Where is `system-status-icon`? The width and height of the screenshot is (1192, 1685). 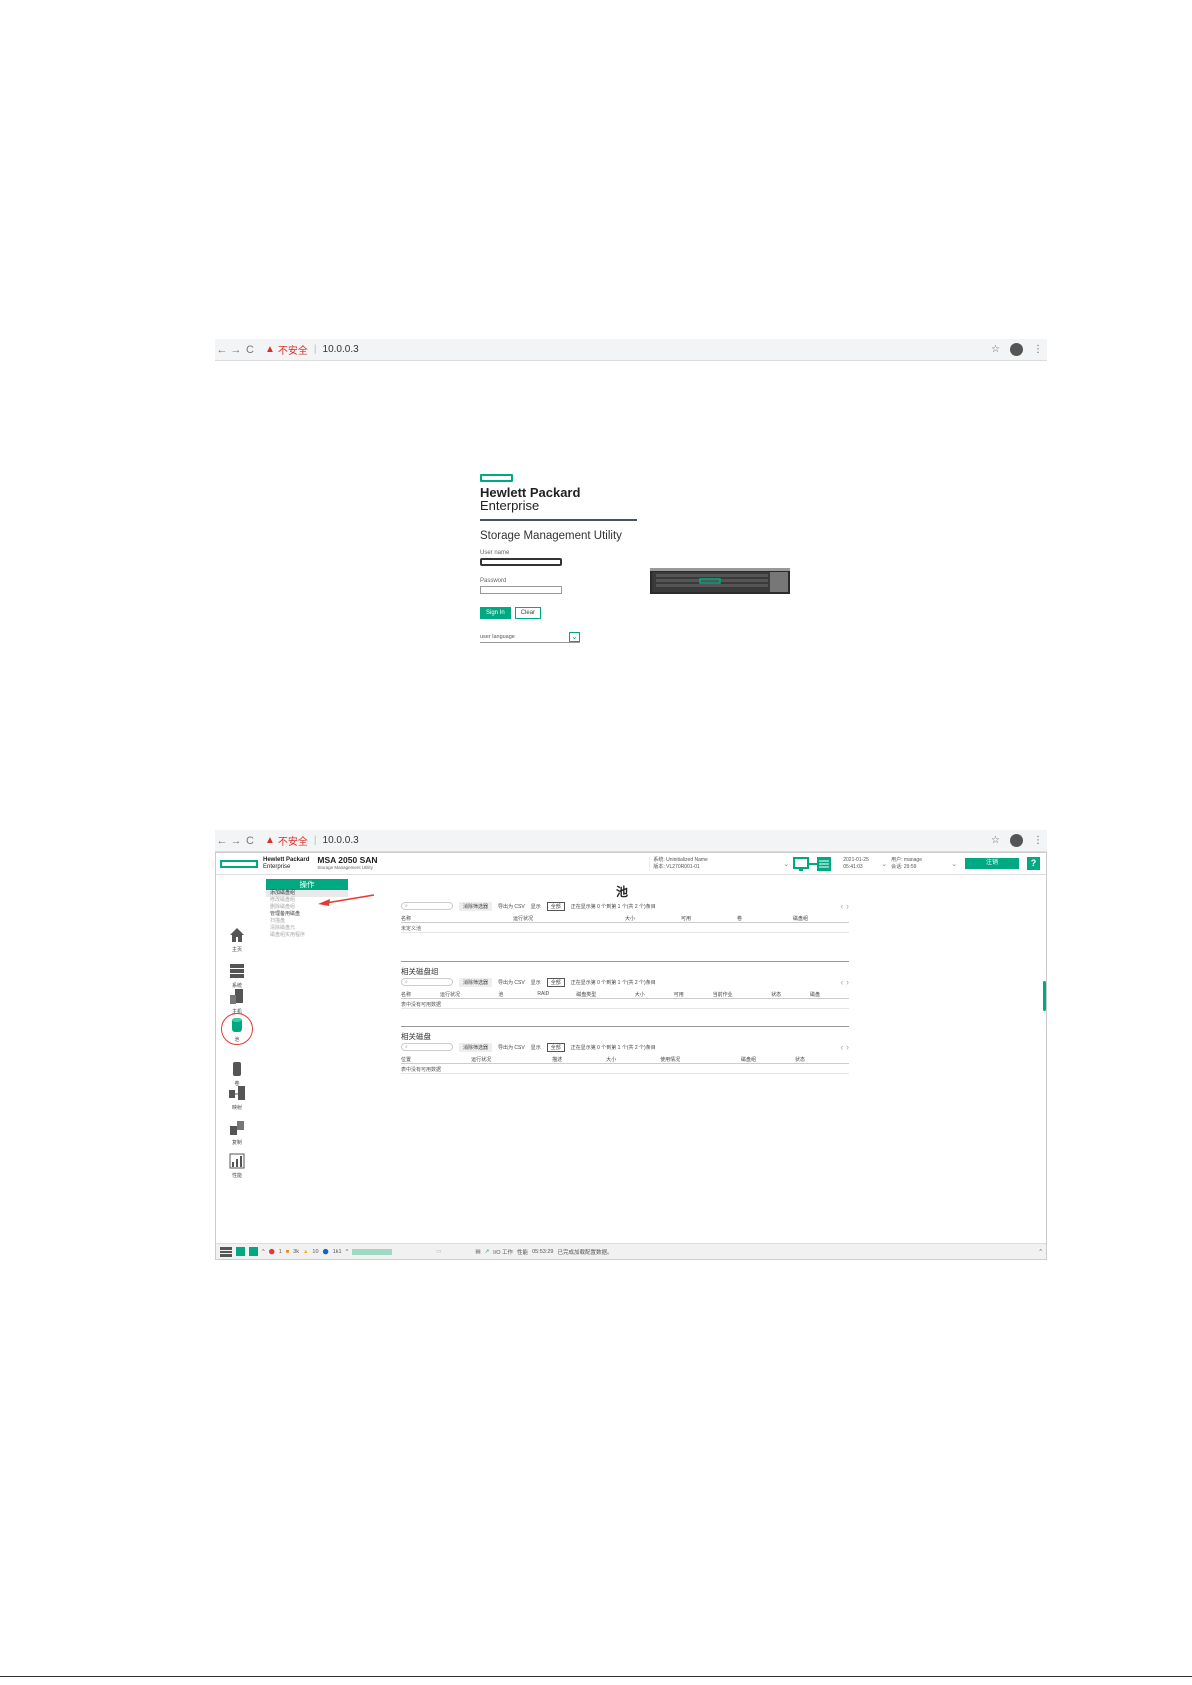
system-status-icon is located at coordinates (813, 864).